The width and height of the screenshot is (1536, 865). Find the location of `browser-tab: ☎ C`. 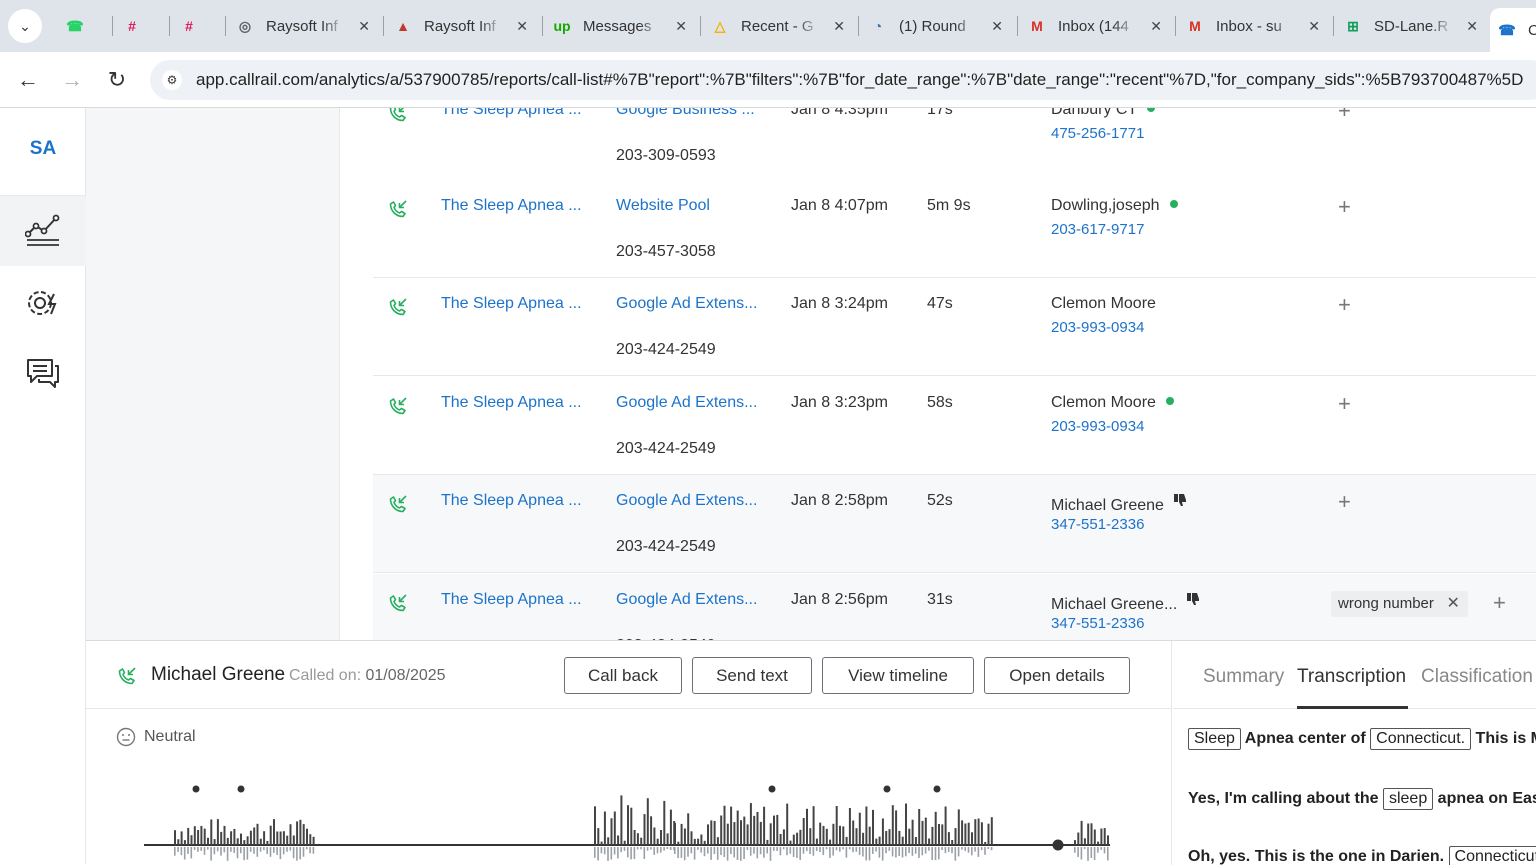

browser-tab: ☎ C is located at coordinates (1513, 30).